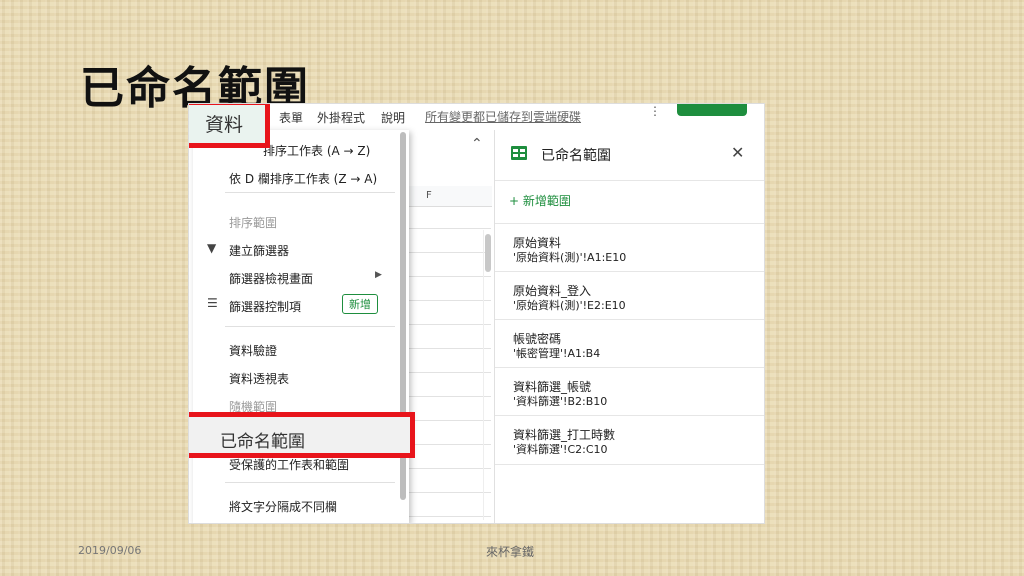 This screenshot has width=1024, height=576. Describe the element at coordinates (291, 117) in the screenshot. I see `menu-form: 表單` at that location.